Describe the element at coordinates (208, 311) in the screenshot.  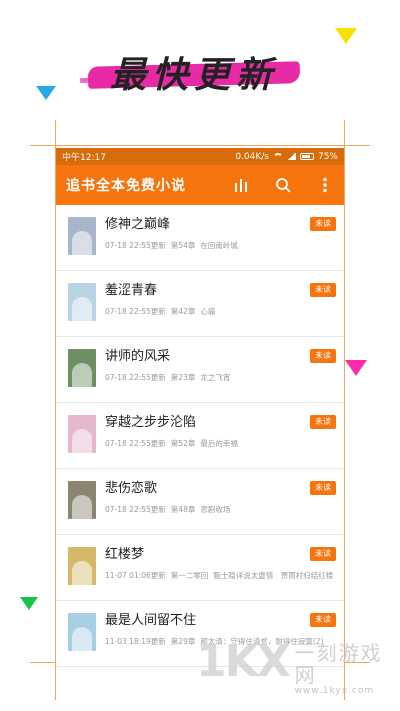
I see `latest-chapter: 心痛` at that location.